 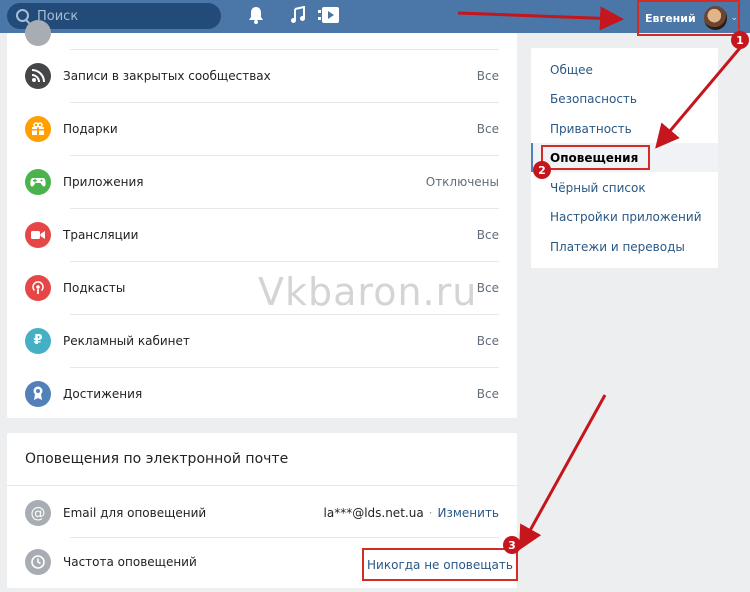 I want to click on annotation-badge-1: 1, so click(x=740, y=40).